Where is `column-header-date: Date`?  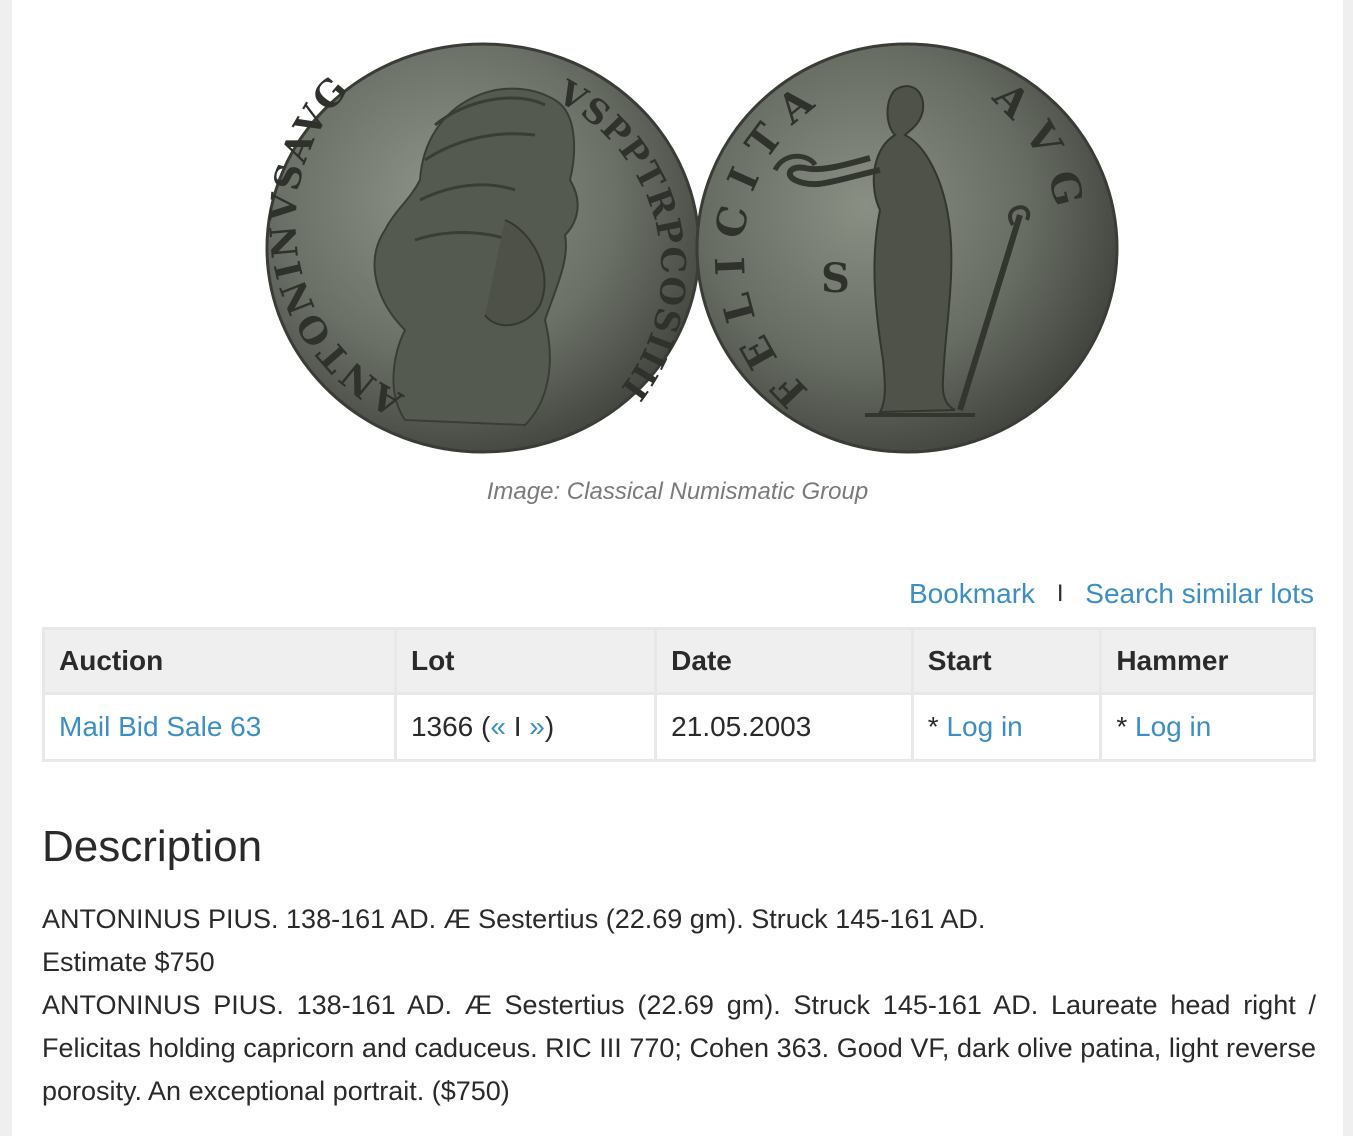 column-header-date: Date is located at coordinates (784, 661).